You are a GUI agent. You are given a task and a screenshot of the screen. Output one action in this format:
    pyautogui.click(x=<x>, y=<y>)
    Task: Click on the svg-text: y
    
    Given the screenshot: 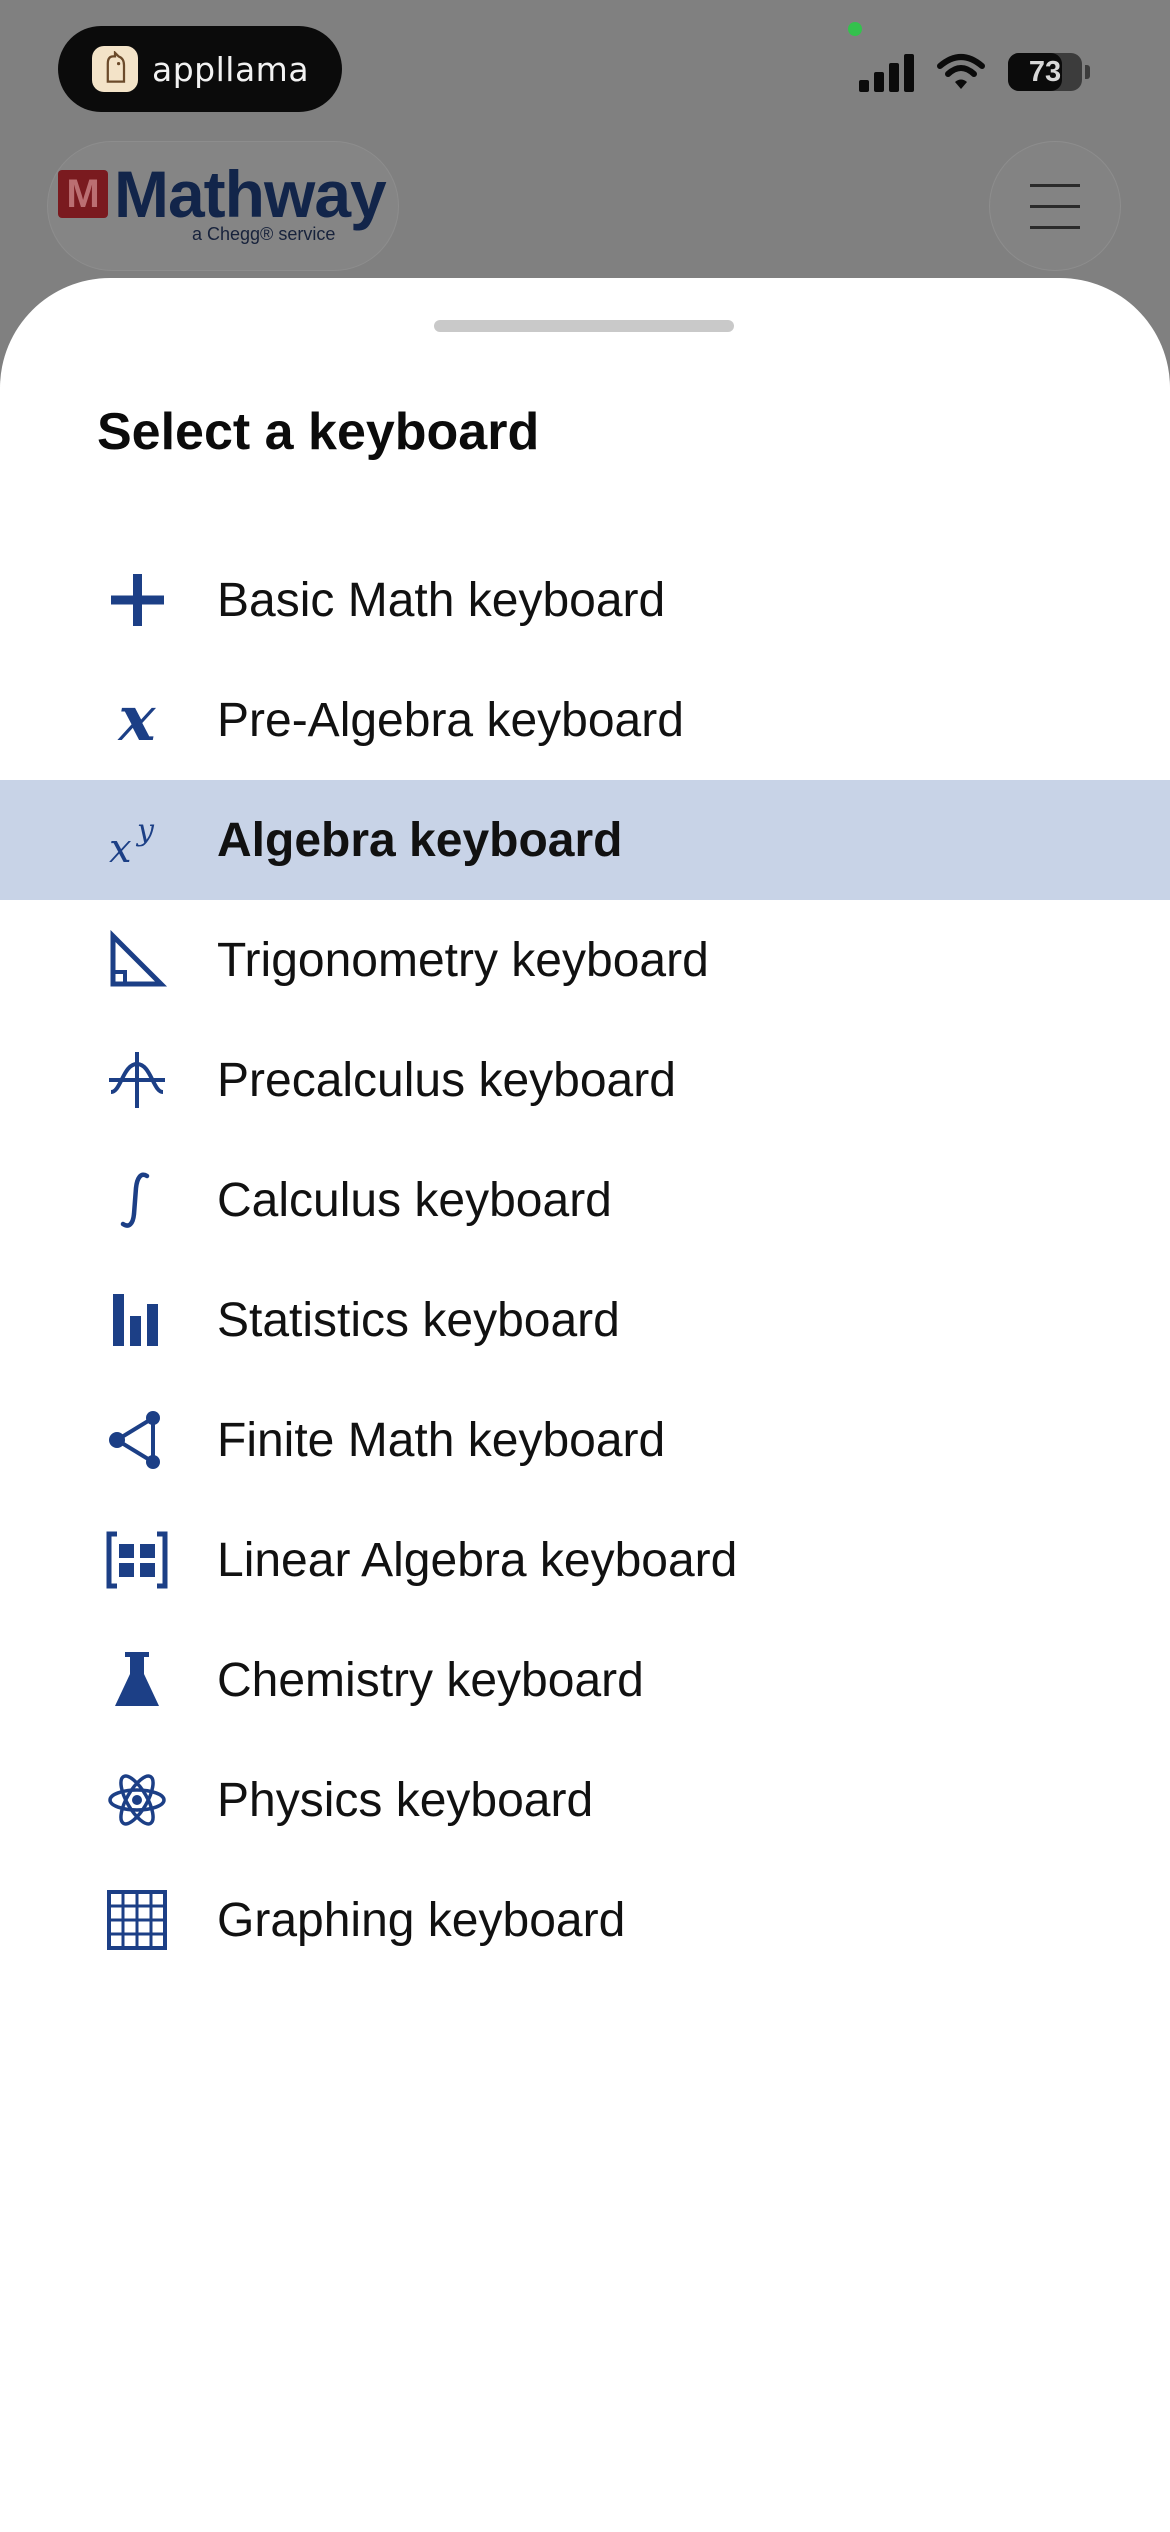 What is the action you would take?
    pyautogui.click(x=145, y=830)
    